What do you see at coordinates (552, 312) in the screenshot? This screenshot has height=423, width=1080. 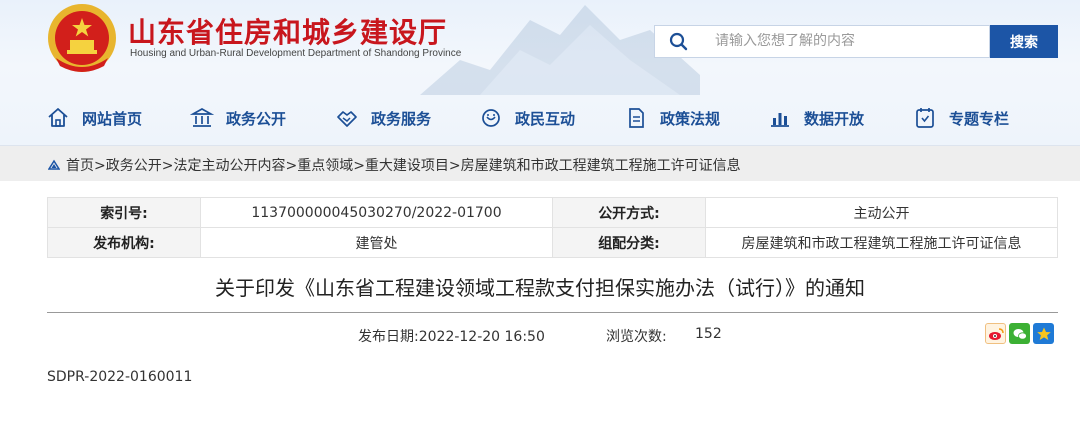 I see `title-divider` at bounding box center [552, 312].